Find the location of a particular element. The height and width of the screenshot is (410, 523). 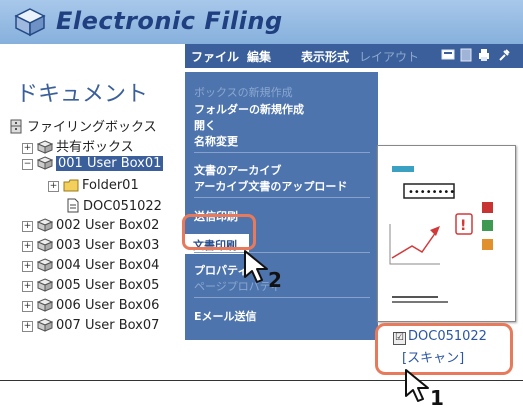

tree-node-shared-box: + 共有ボックス is located at coordinates (78, 145).